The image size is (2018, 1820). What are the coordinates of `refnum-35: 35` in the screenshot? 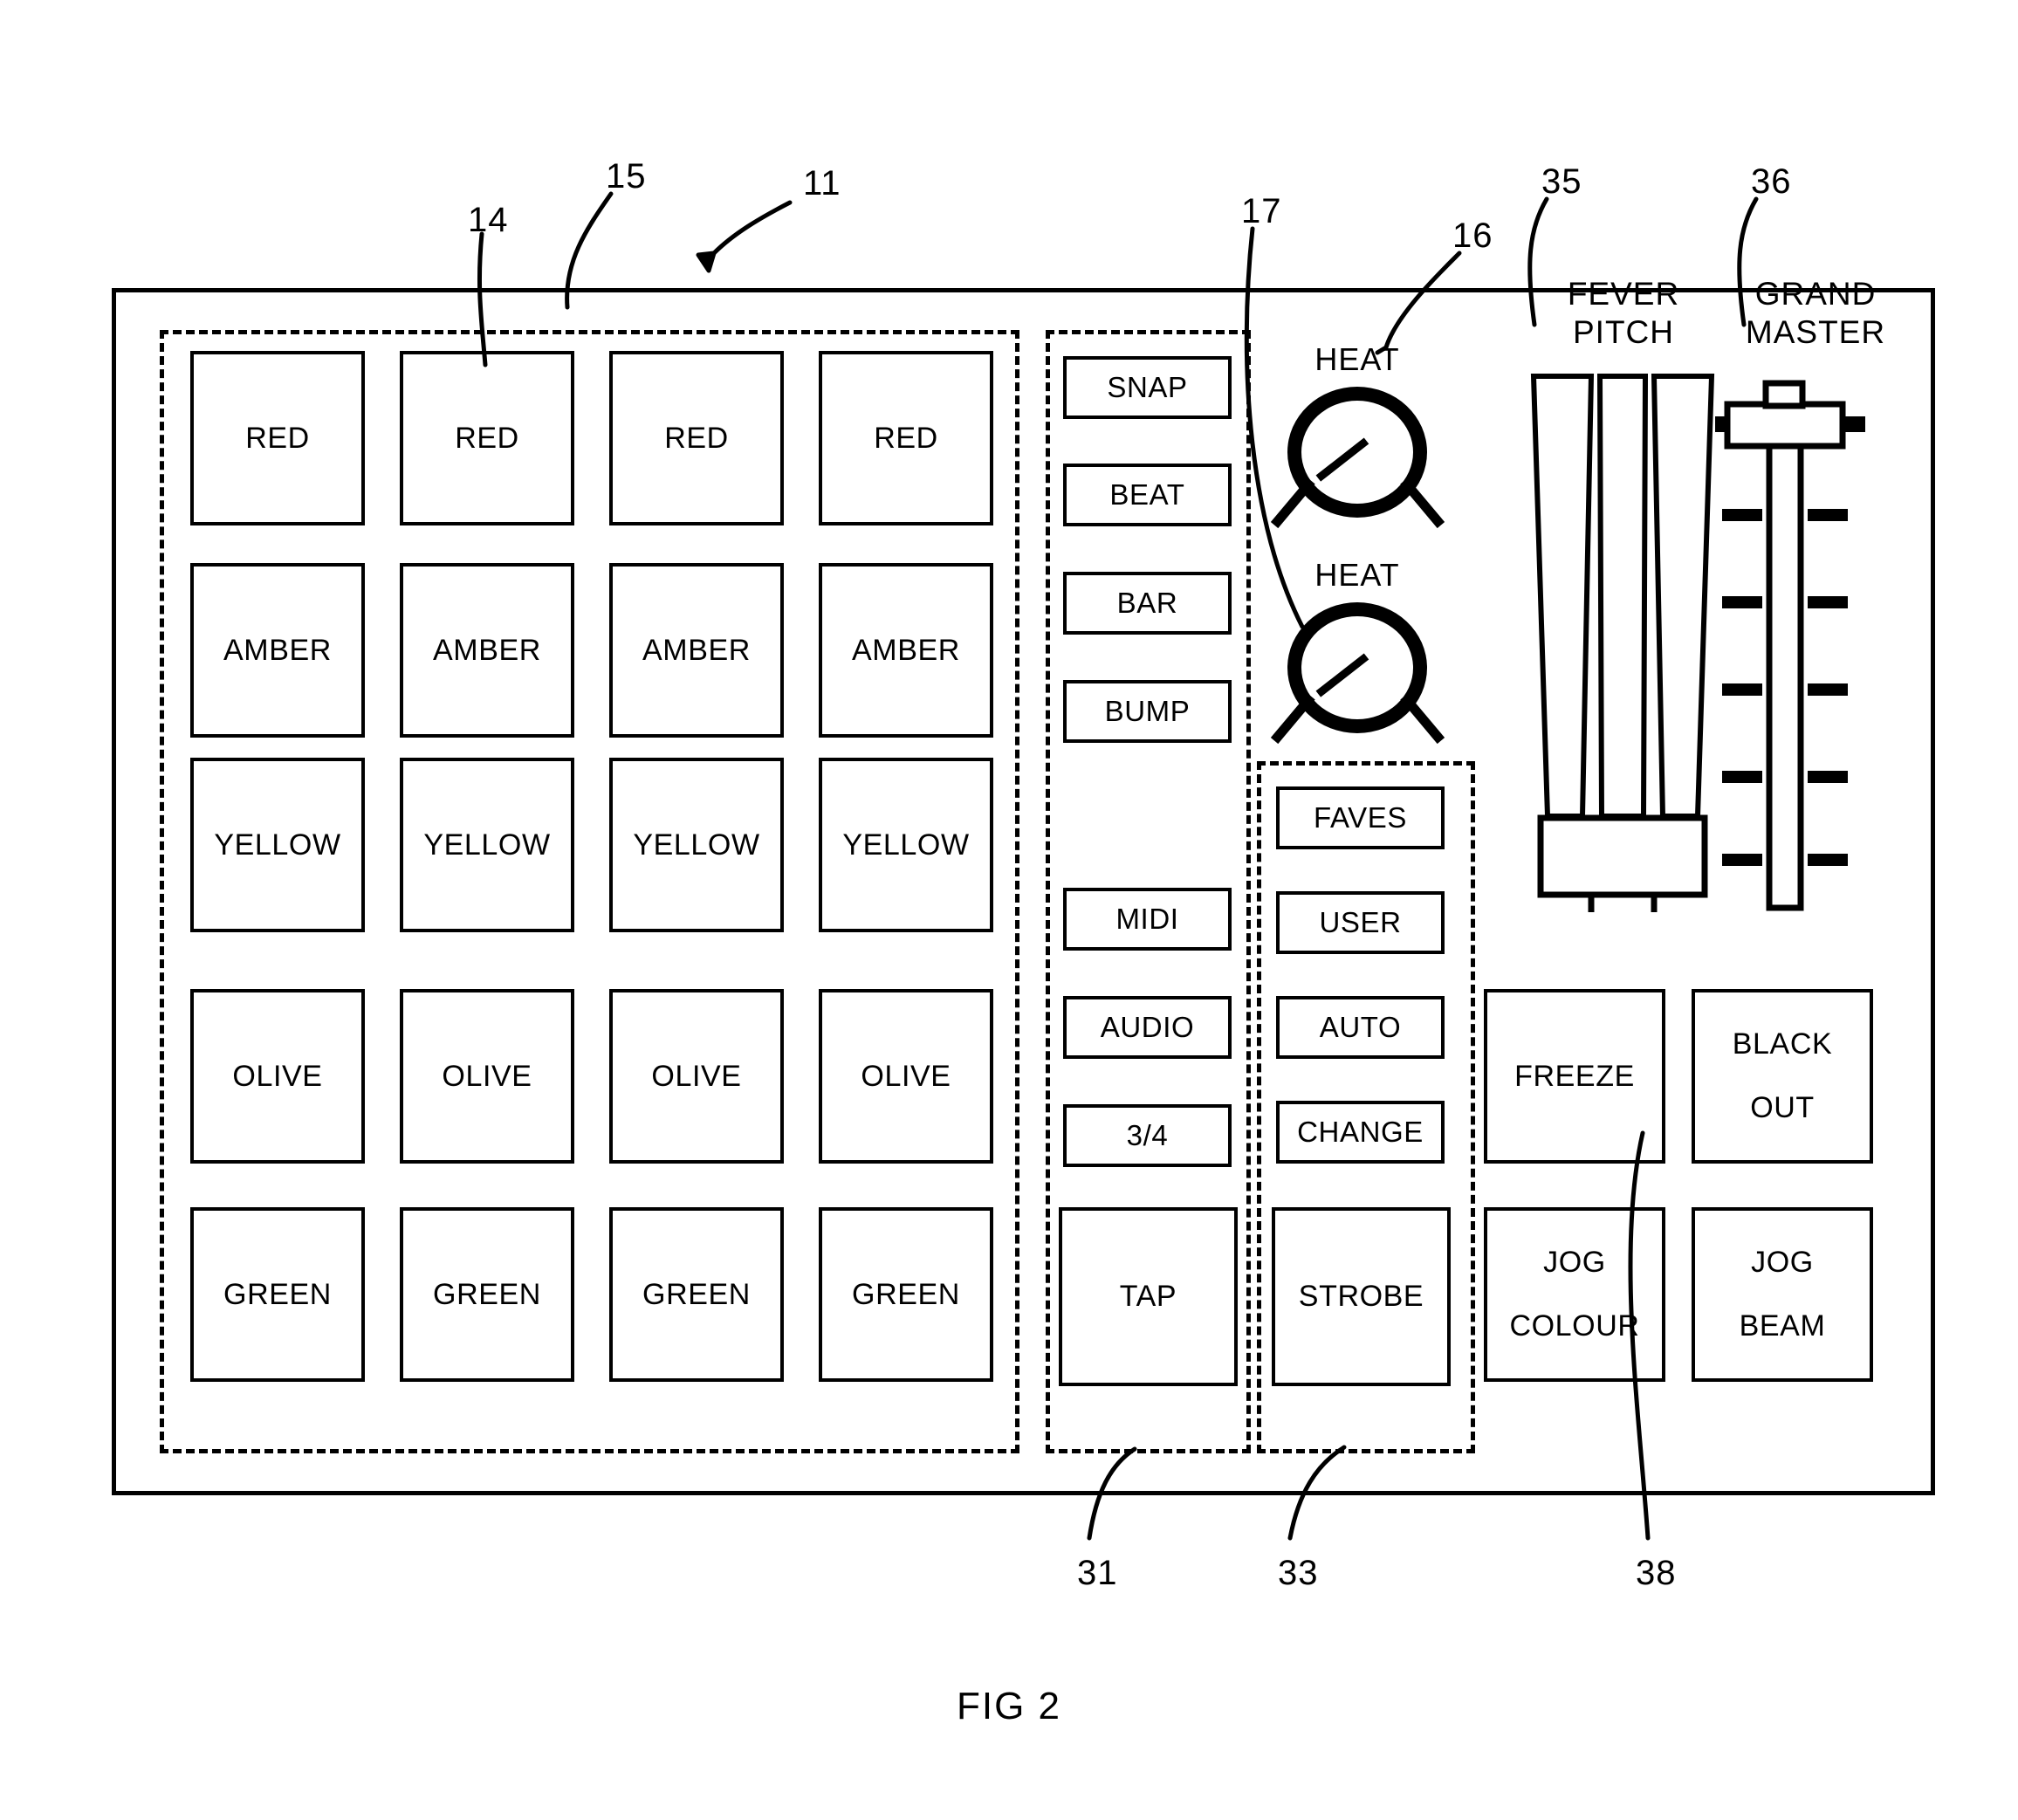 It's located at (1562, 181).